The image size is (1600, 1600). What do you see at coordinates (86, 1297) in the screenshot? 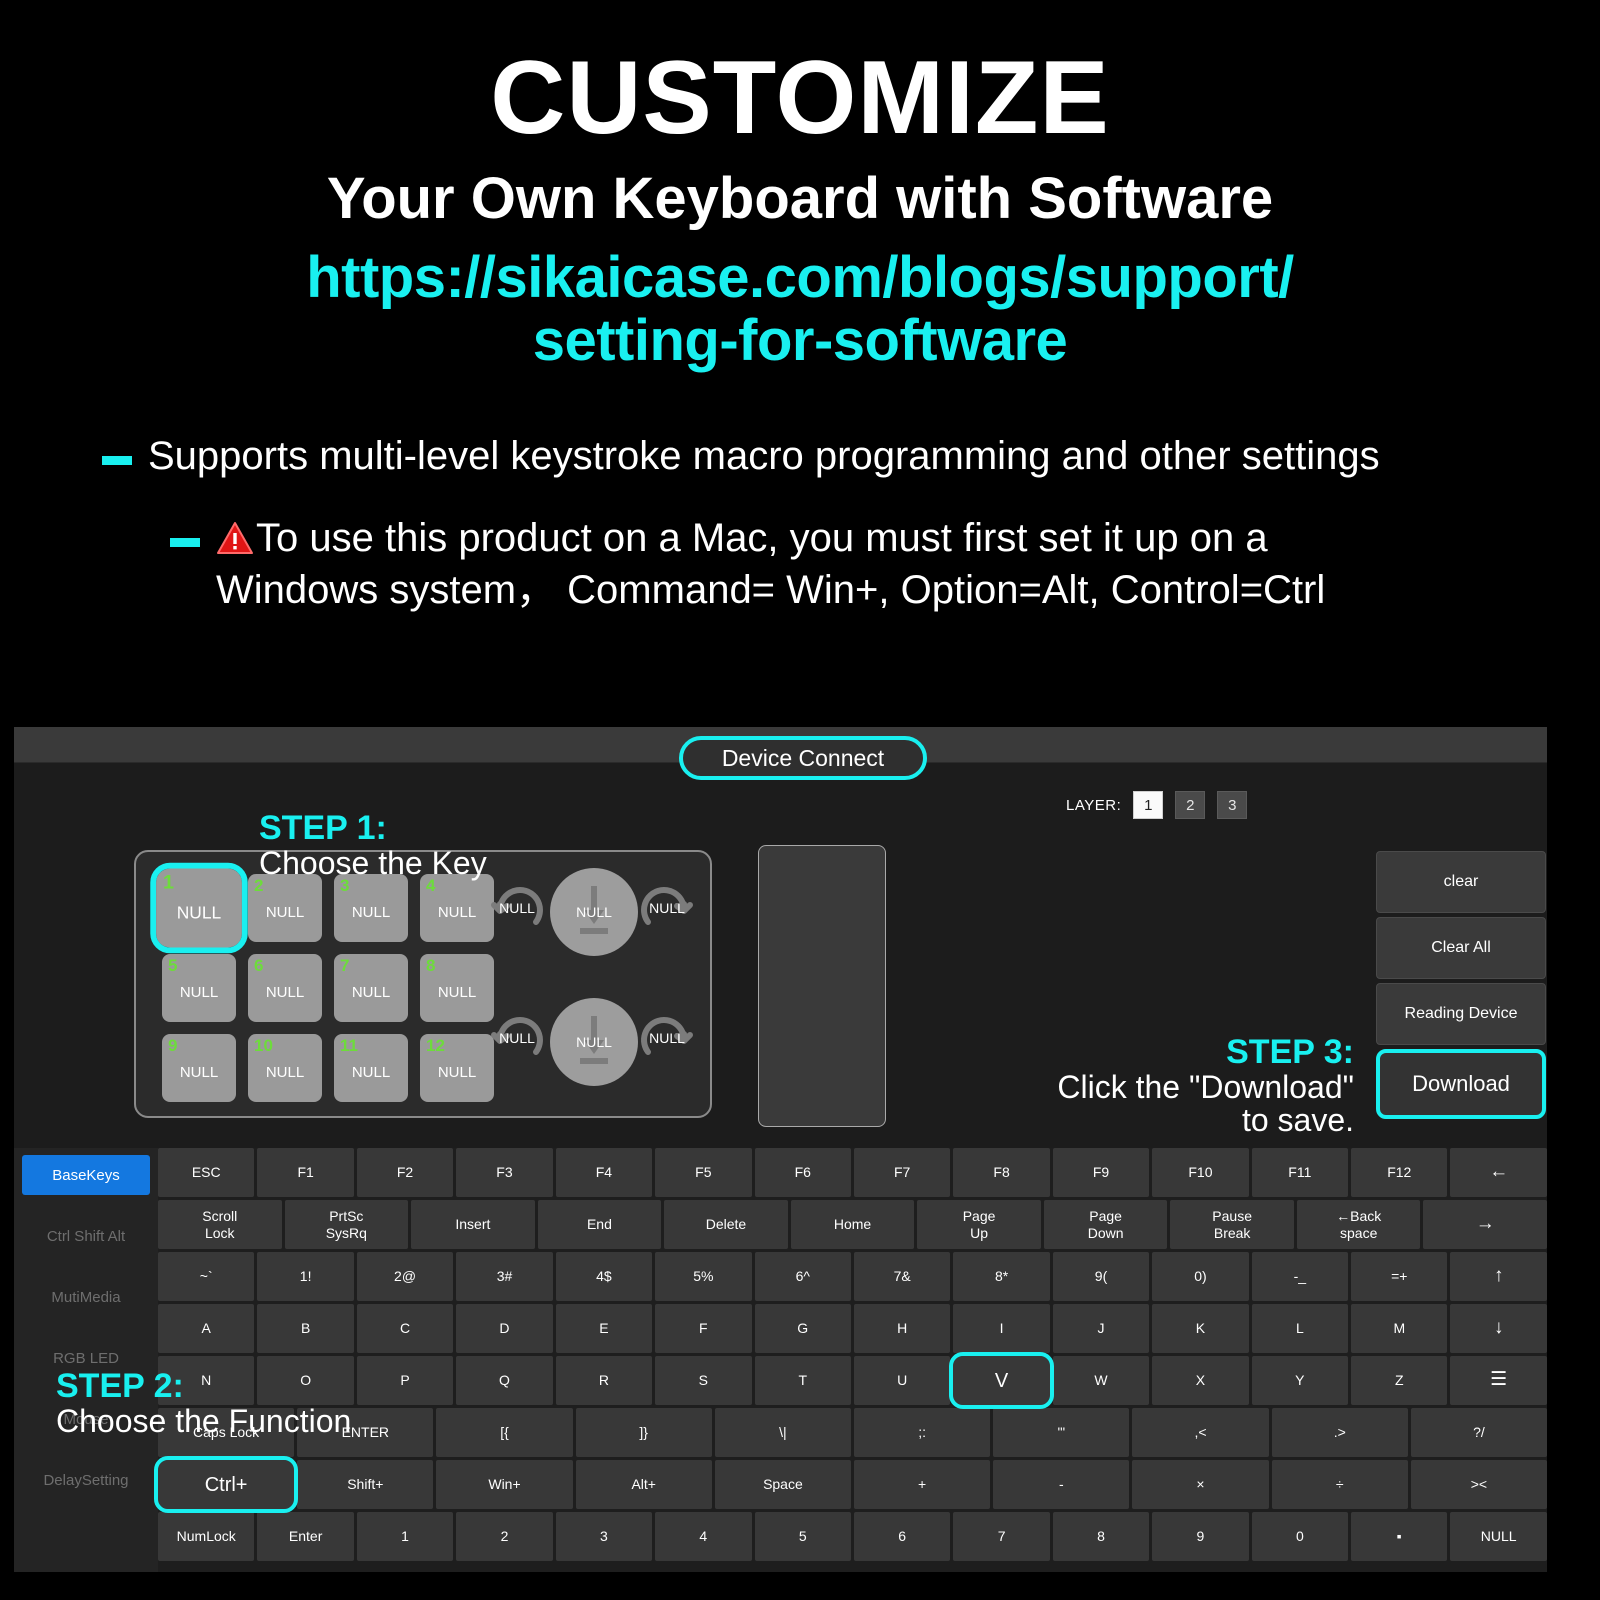
I see `sidebar-item-mutimedia: MutiMedia` at bounding box center [86, 1297].